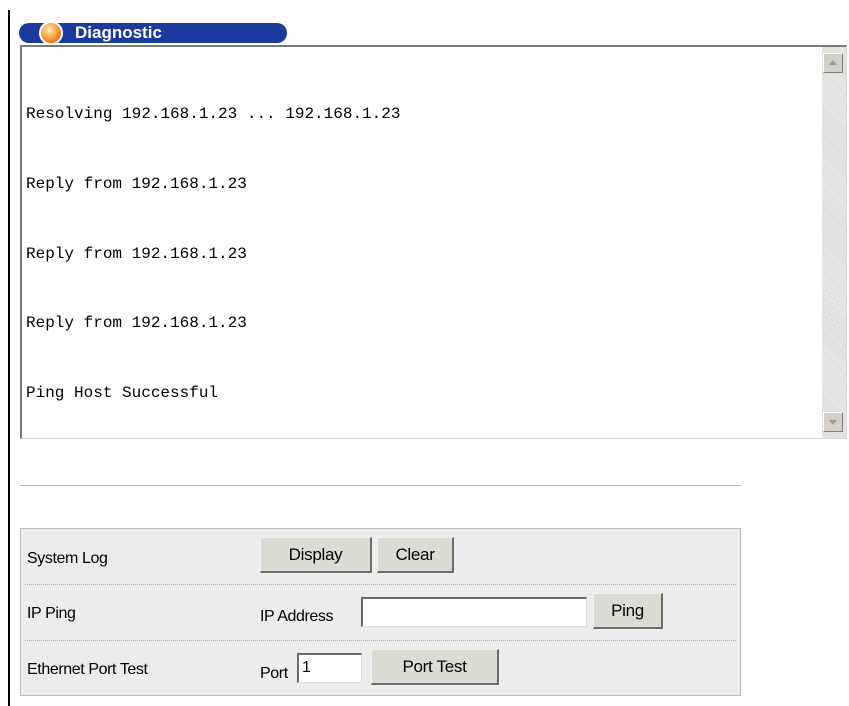 This screenshot has width=849, height=706. I want to click on ip-ping-row: IP Ping IP Address Ping, so click(380, 613).